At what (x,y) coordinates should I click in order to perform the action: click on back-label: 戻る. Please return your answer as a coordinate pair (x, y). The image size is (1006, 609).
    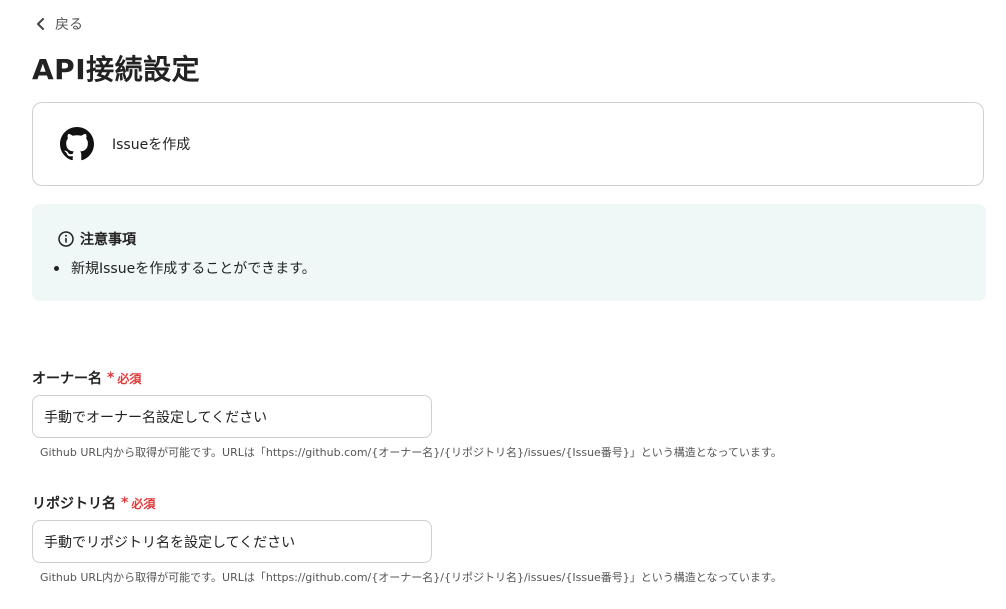
    Looking at the image, I should click on (69, 25).